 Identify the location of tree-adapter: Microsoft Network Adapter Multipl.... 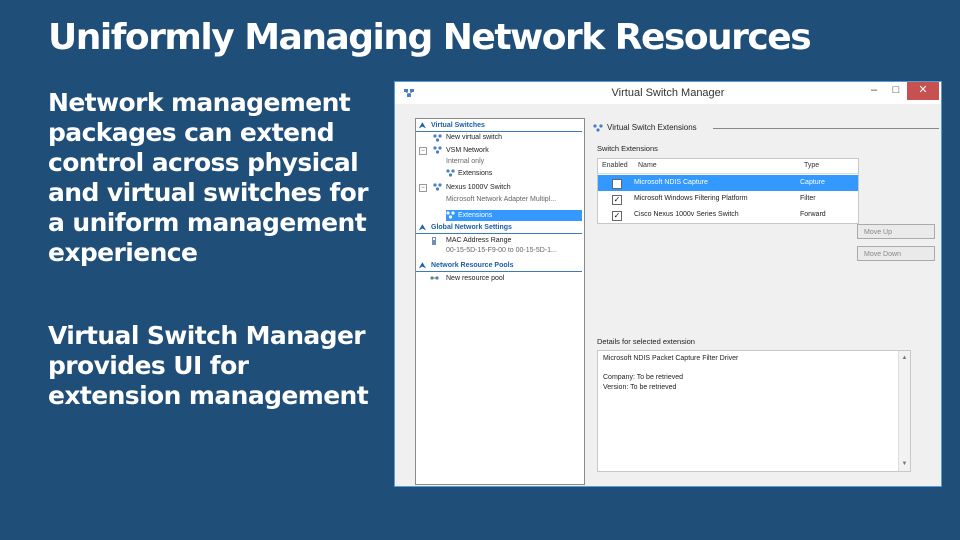
(501, 199).